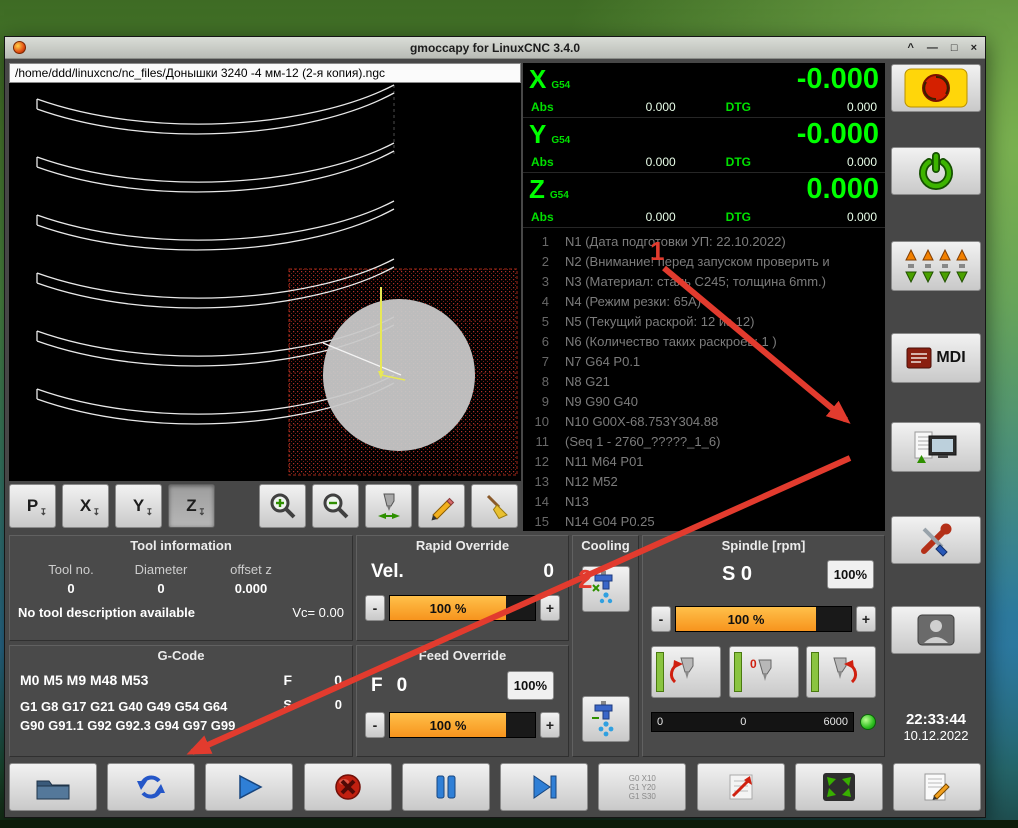  Describe the element at coordinates (448, 608) in the screenshot. I see `rapid-slider-fill: 100 %` at that location.